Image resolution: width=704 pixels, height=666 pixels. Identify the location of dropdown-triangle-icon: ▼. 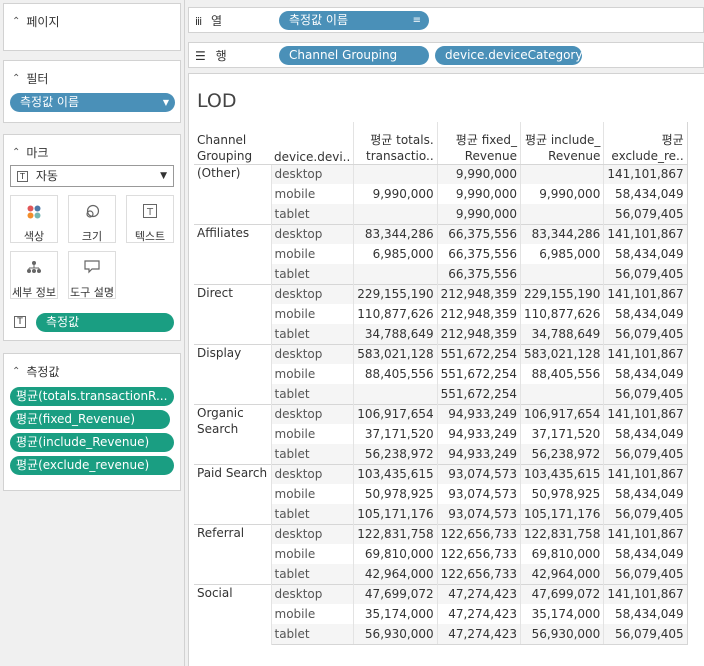
(166, 102).